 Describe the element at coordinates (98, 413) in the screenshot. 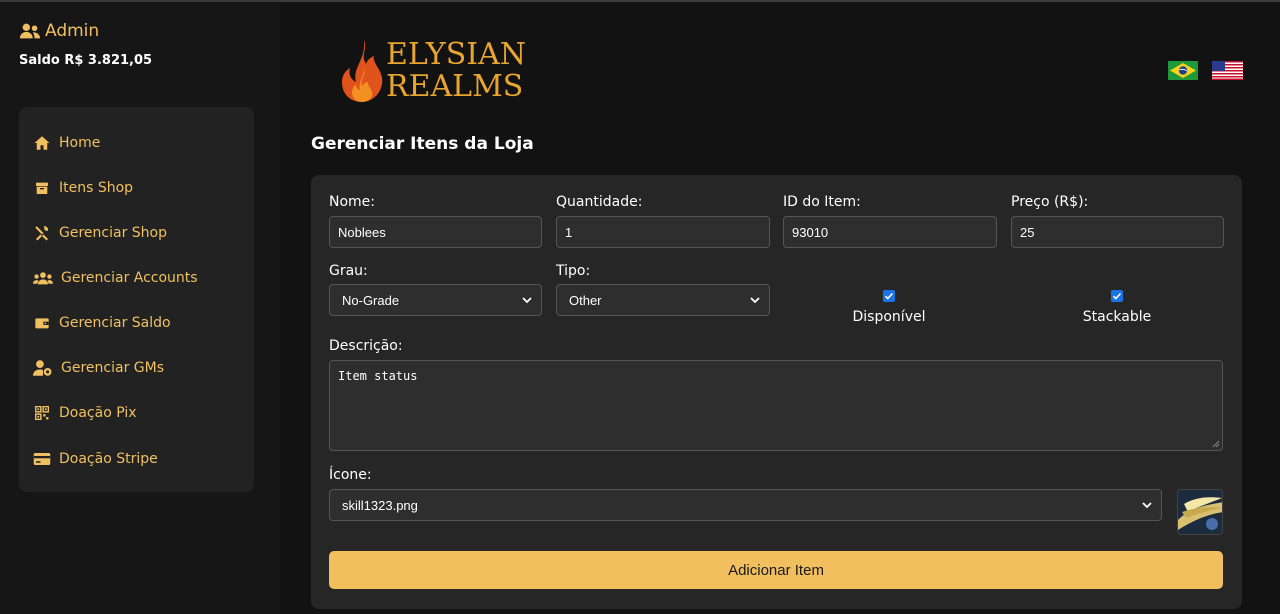

I see `sidebar-item-label: Doação Pix` at that location.